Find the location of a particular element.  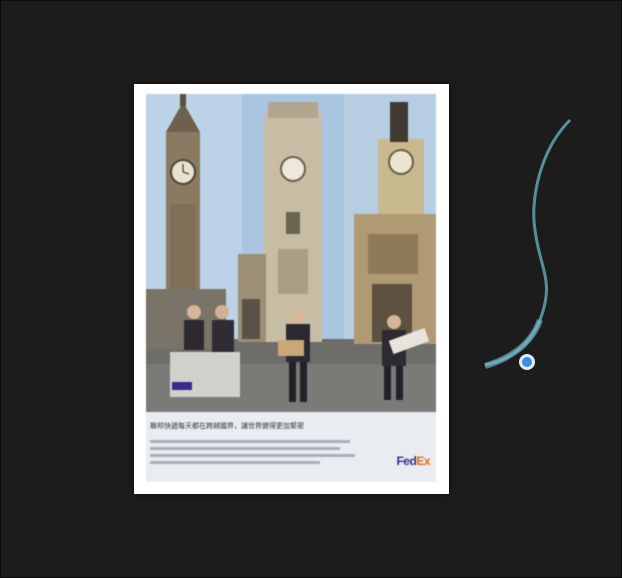

ad-body-text is located at coordinates (255, 450).